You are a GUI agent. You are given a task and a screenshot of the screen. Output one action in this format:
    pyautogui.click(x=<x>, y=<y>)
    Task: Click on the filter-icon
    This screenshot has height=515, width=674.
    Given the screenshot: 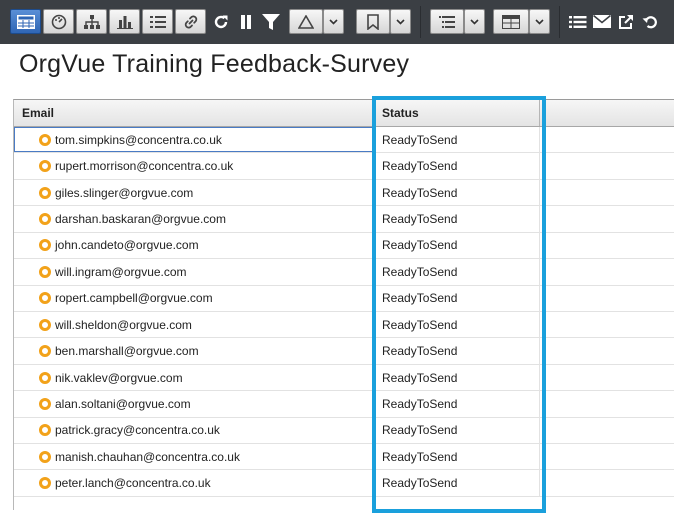 What is the action you would take?
    pyautogui.click(x=271, y=21)
    